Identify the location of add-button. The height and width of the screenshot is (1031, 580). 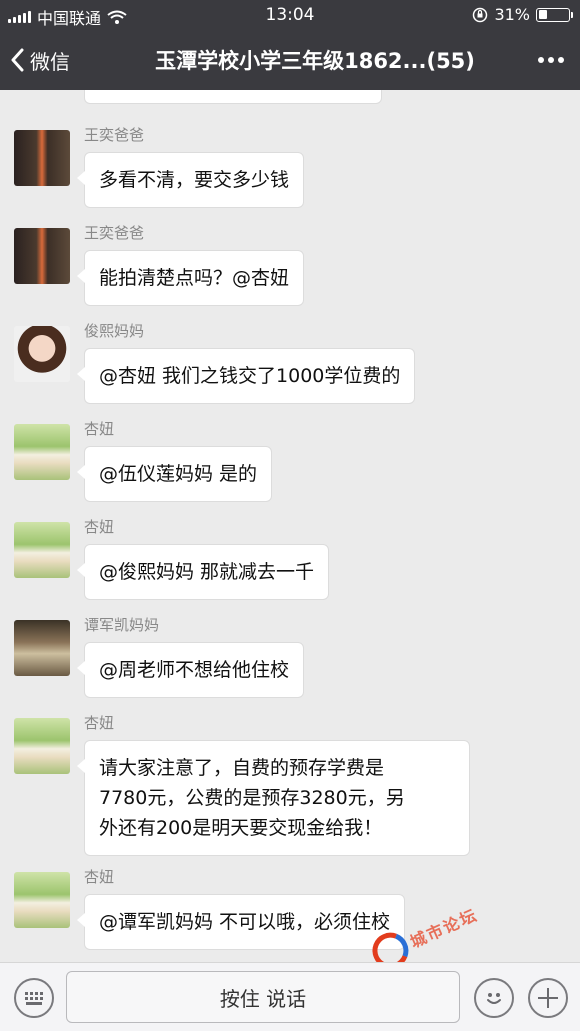
(548, 998).